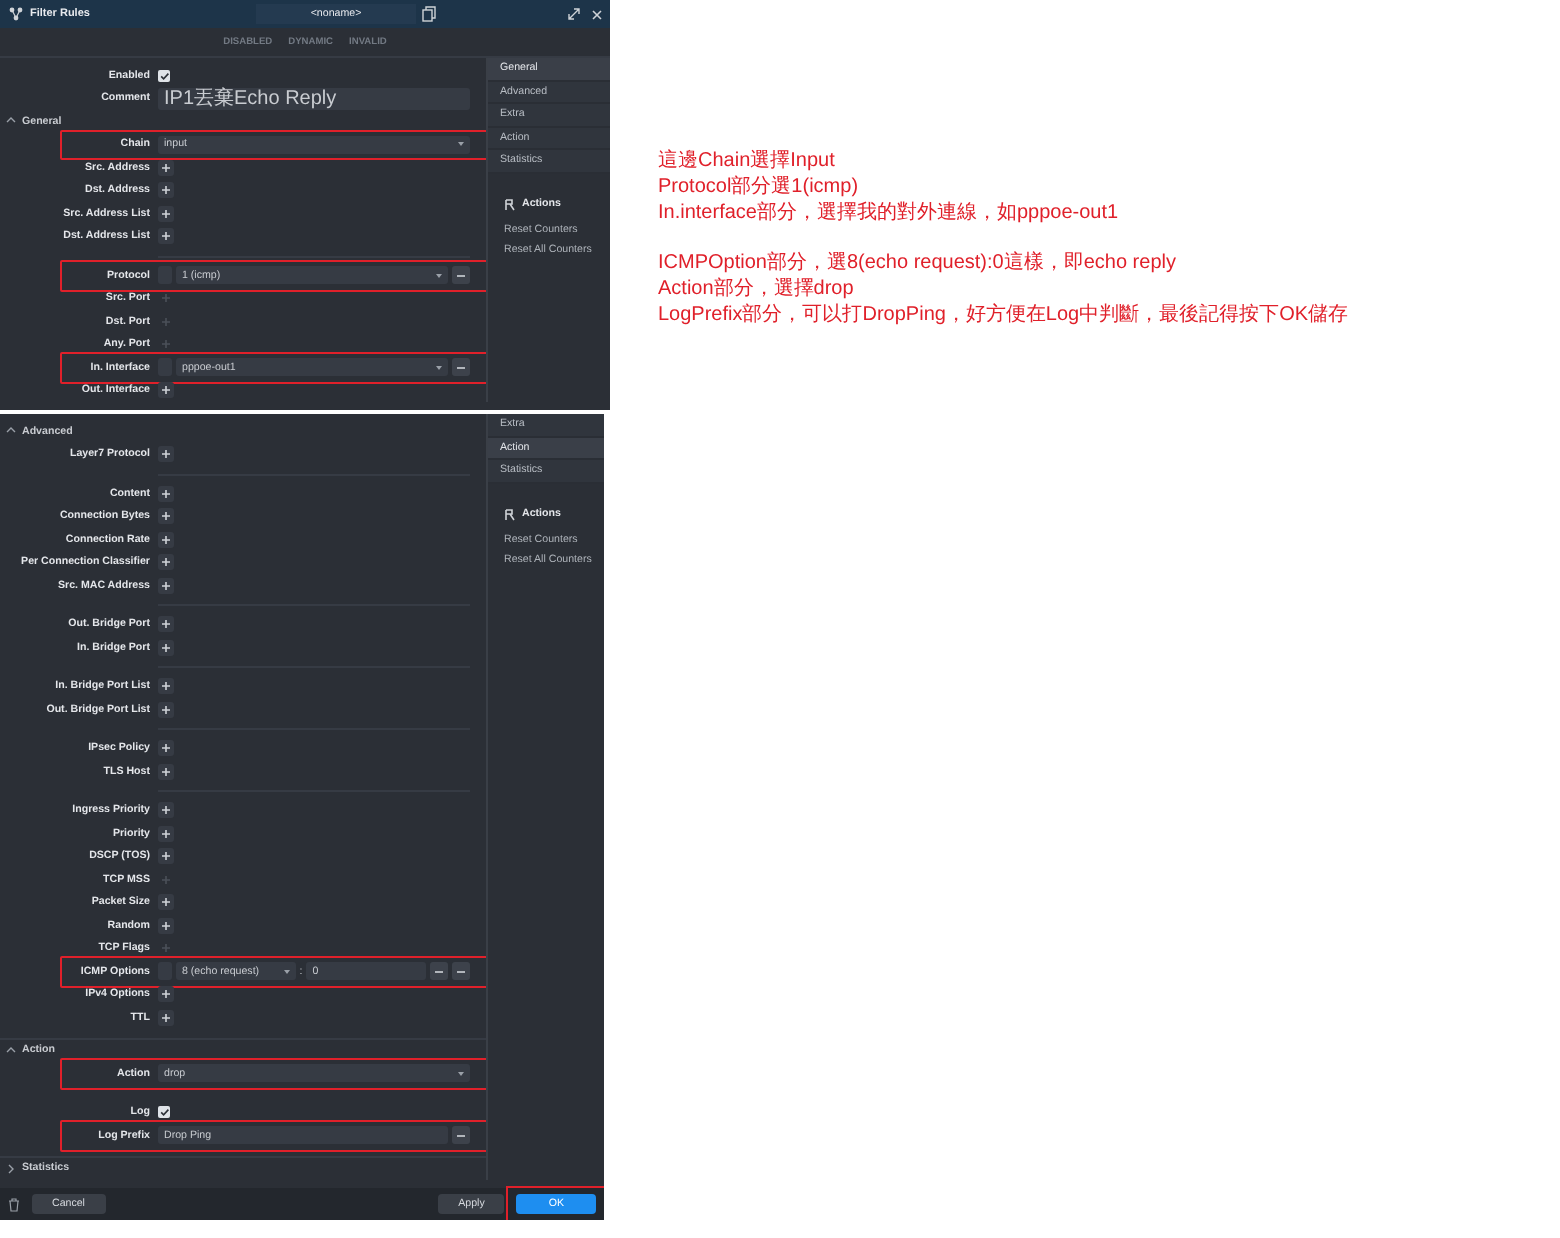 This screenshot has width=1560, height=1238. Describe the element at coordinates (11, 1168) in the screenshot. I see `chevron-right-icon` at that location.